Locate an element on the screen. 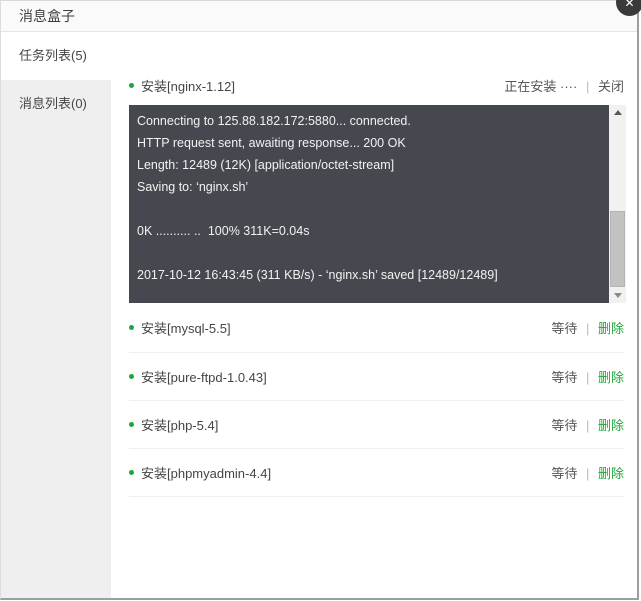 This screenshot has height=601, width=641. task-name: 安装[pure-ftpd-1.0.43] is located at coordinates (204, 377).